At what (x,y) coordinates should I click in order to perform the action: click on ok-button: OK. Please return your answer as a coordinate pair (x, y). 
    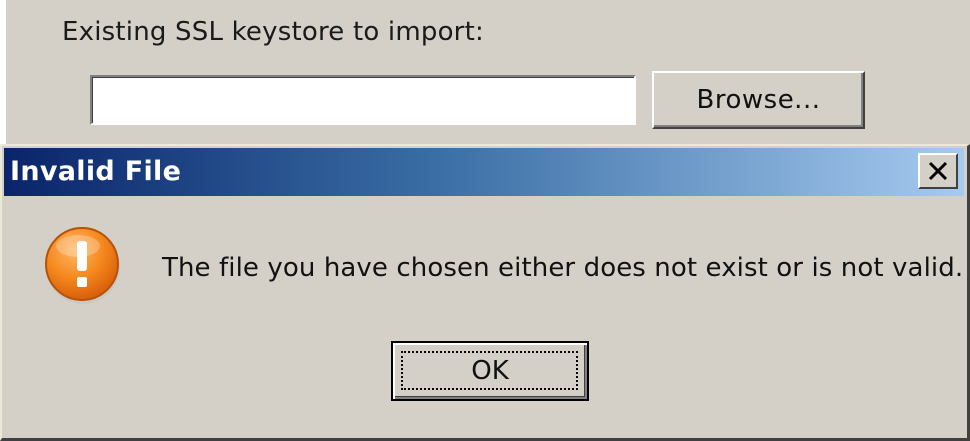
    Looking at the image, I should click on (490, 371).